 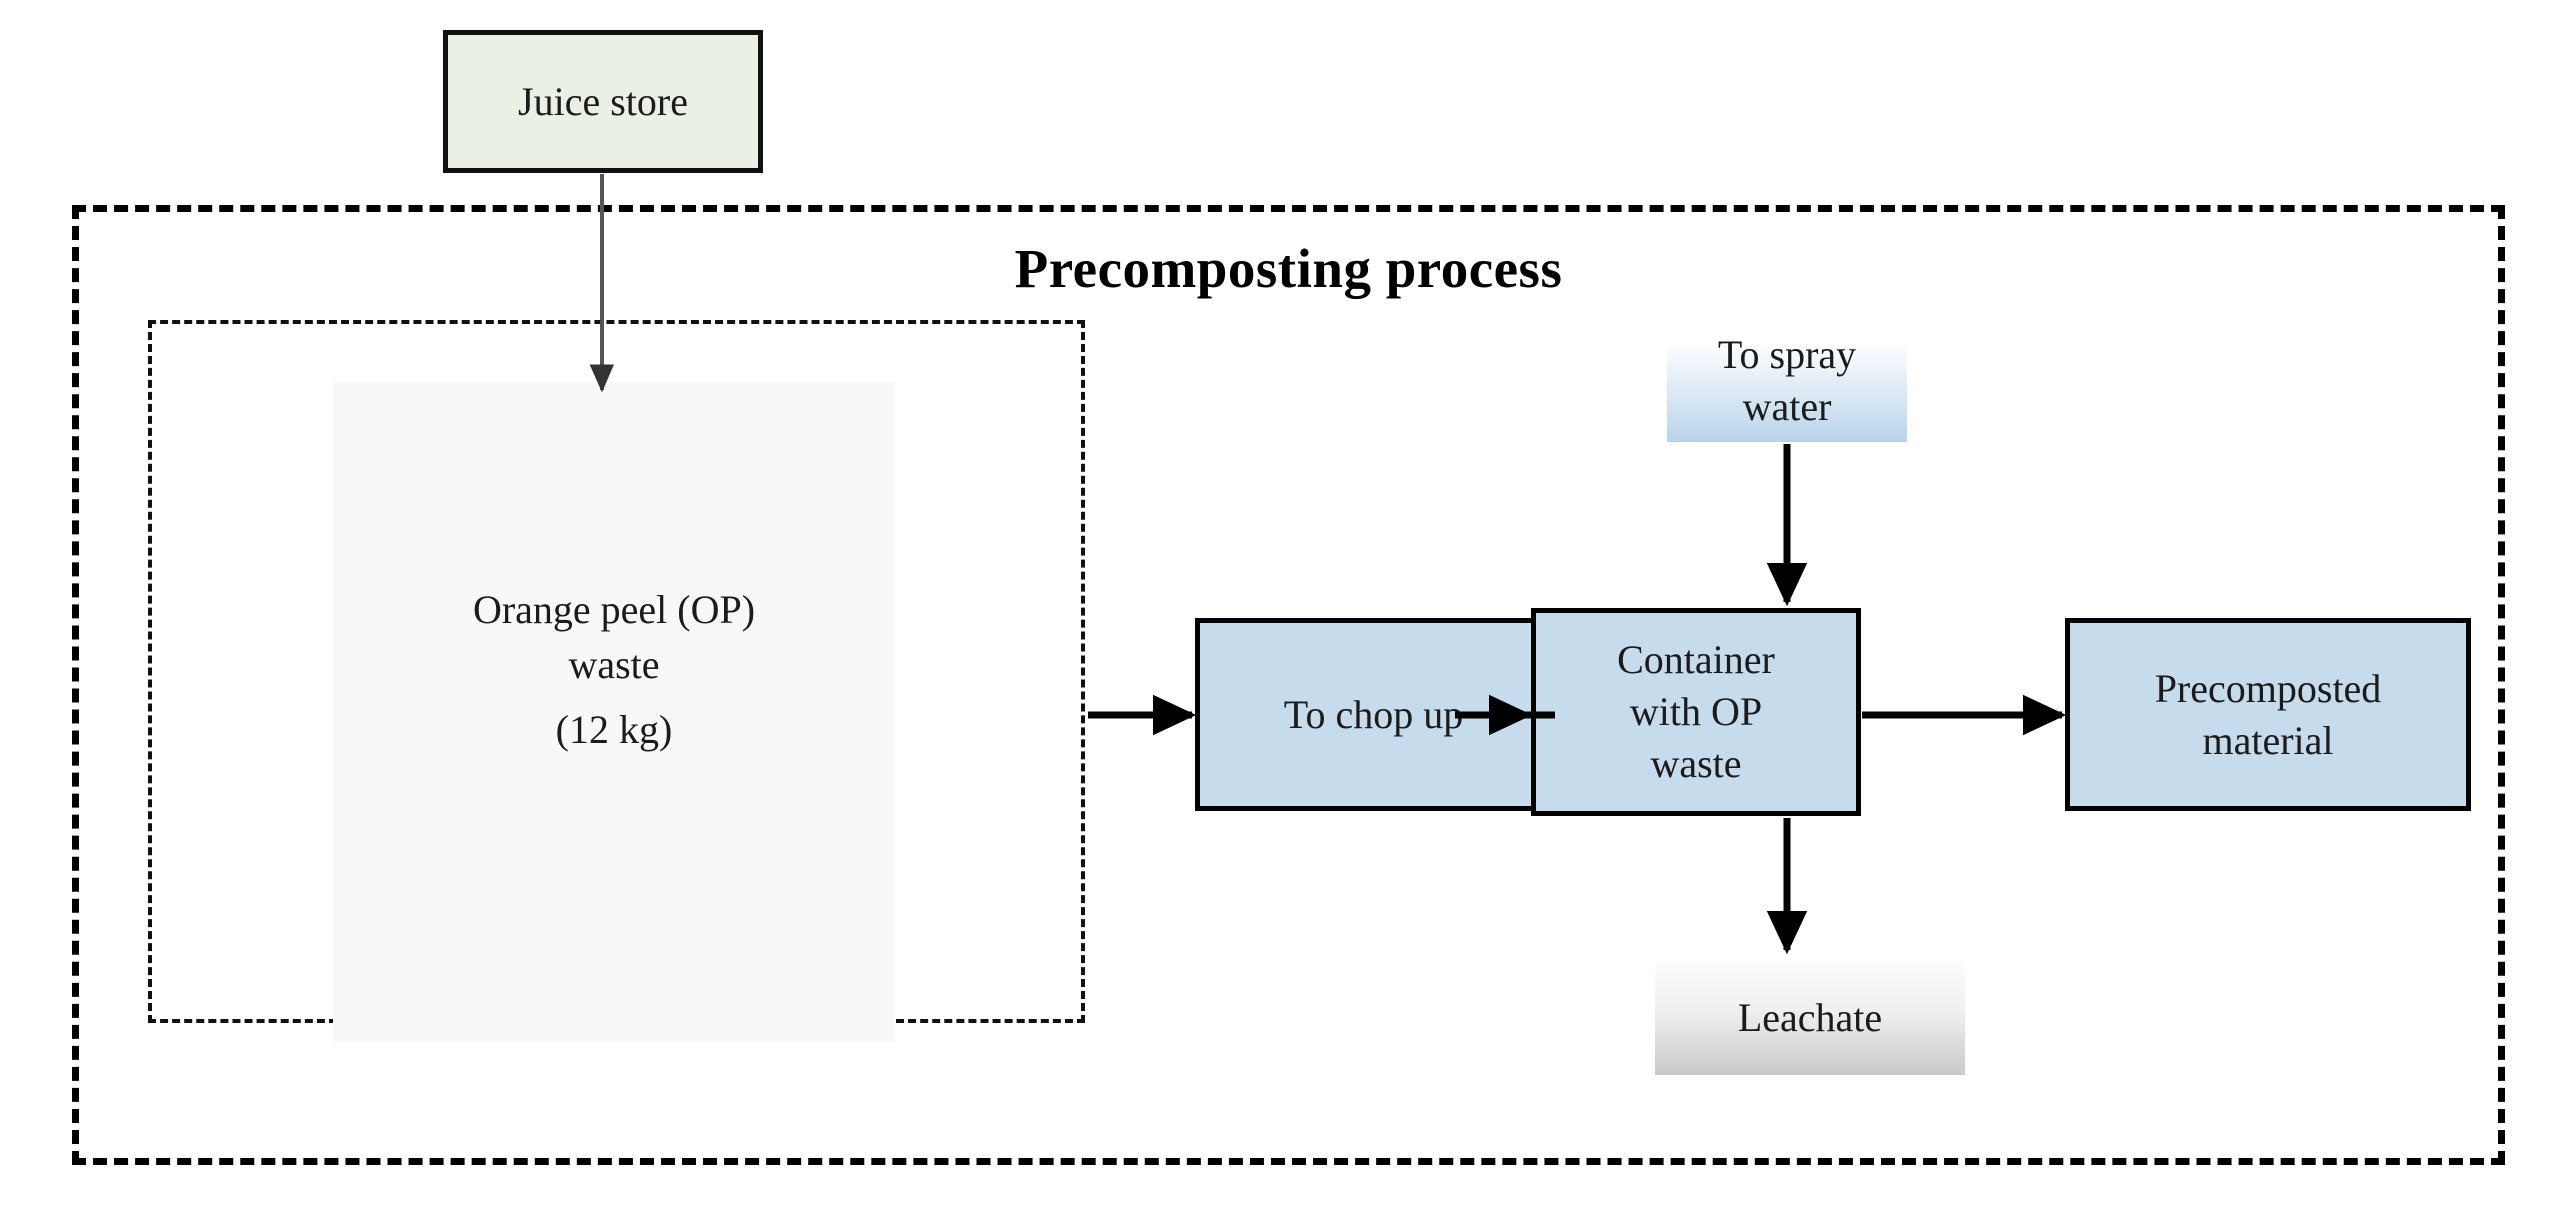 What do you see at coordinates (614, 637) in the screenshot?
I see `orange-peel-waste-label: Orange peel (OP) waste` at bounding box center [614, 637].